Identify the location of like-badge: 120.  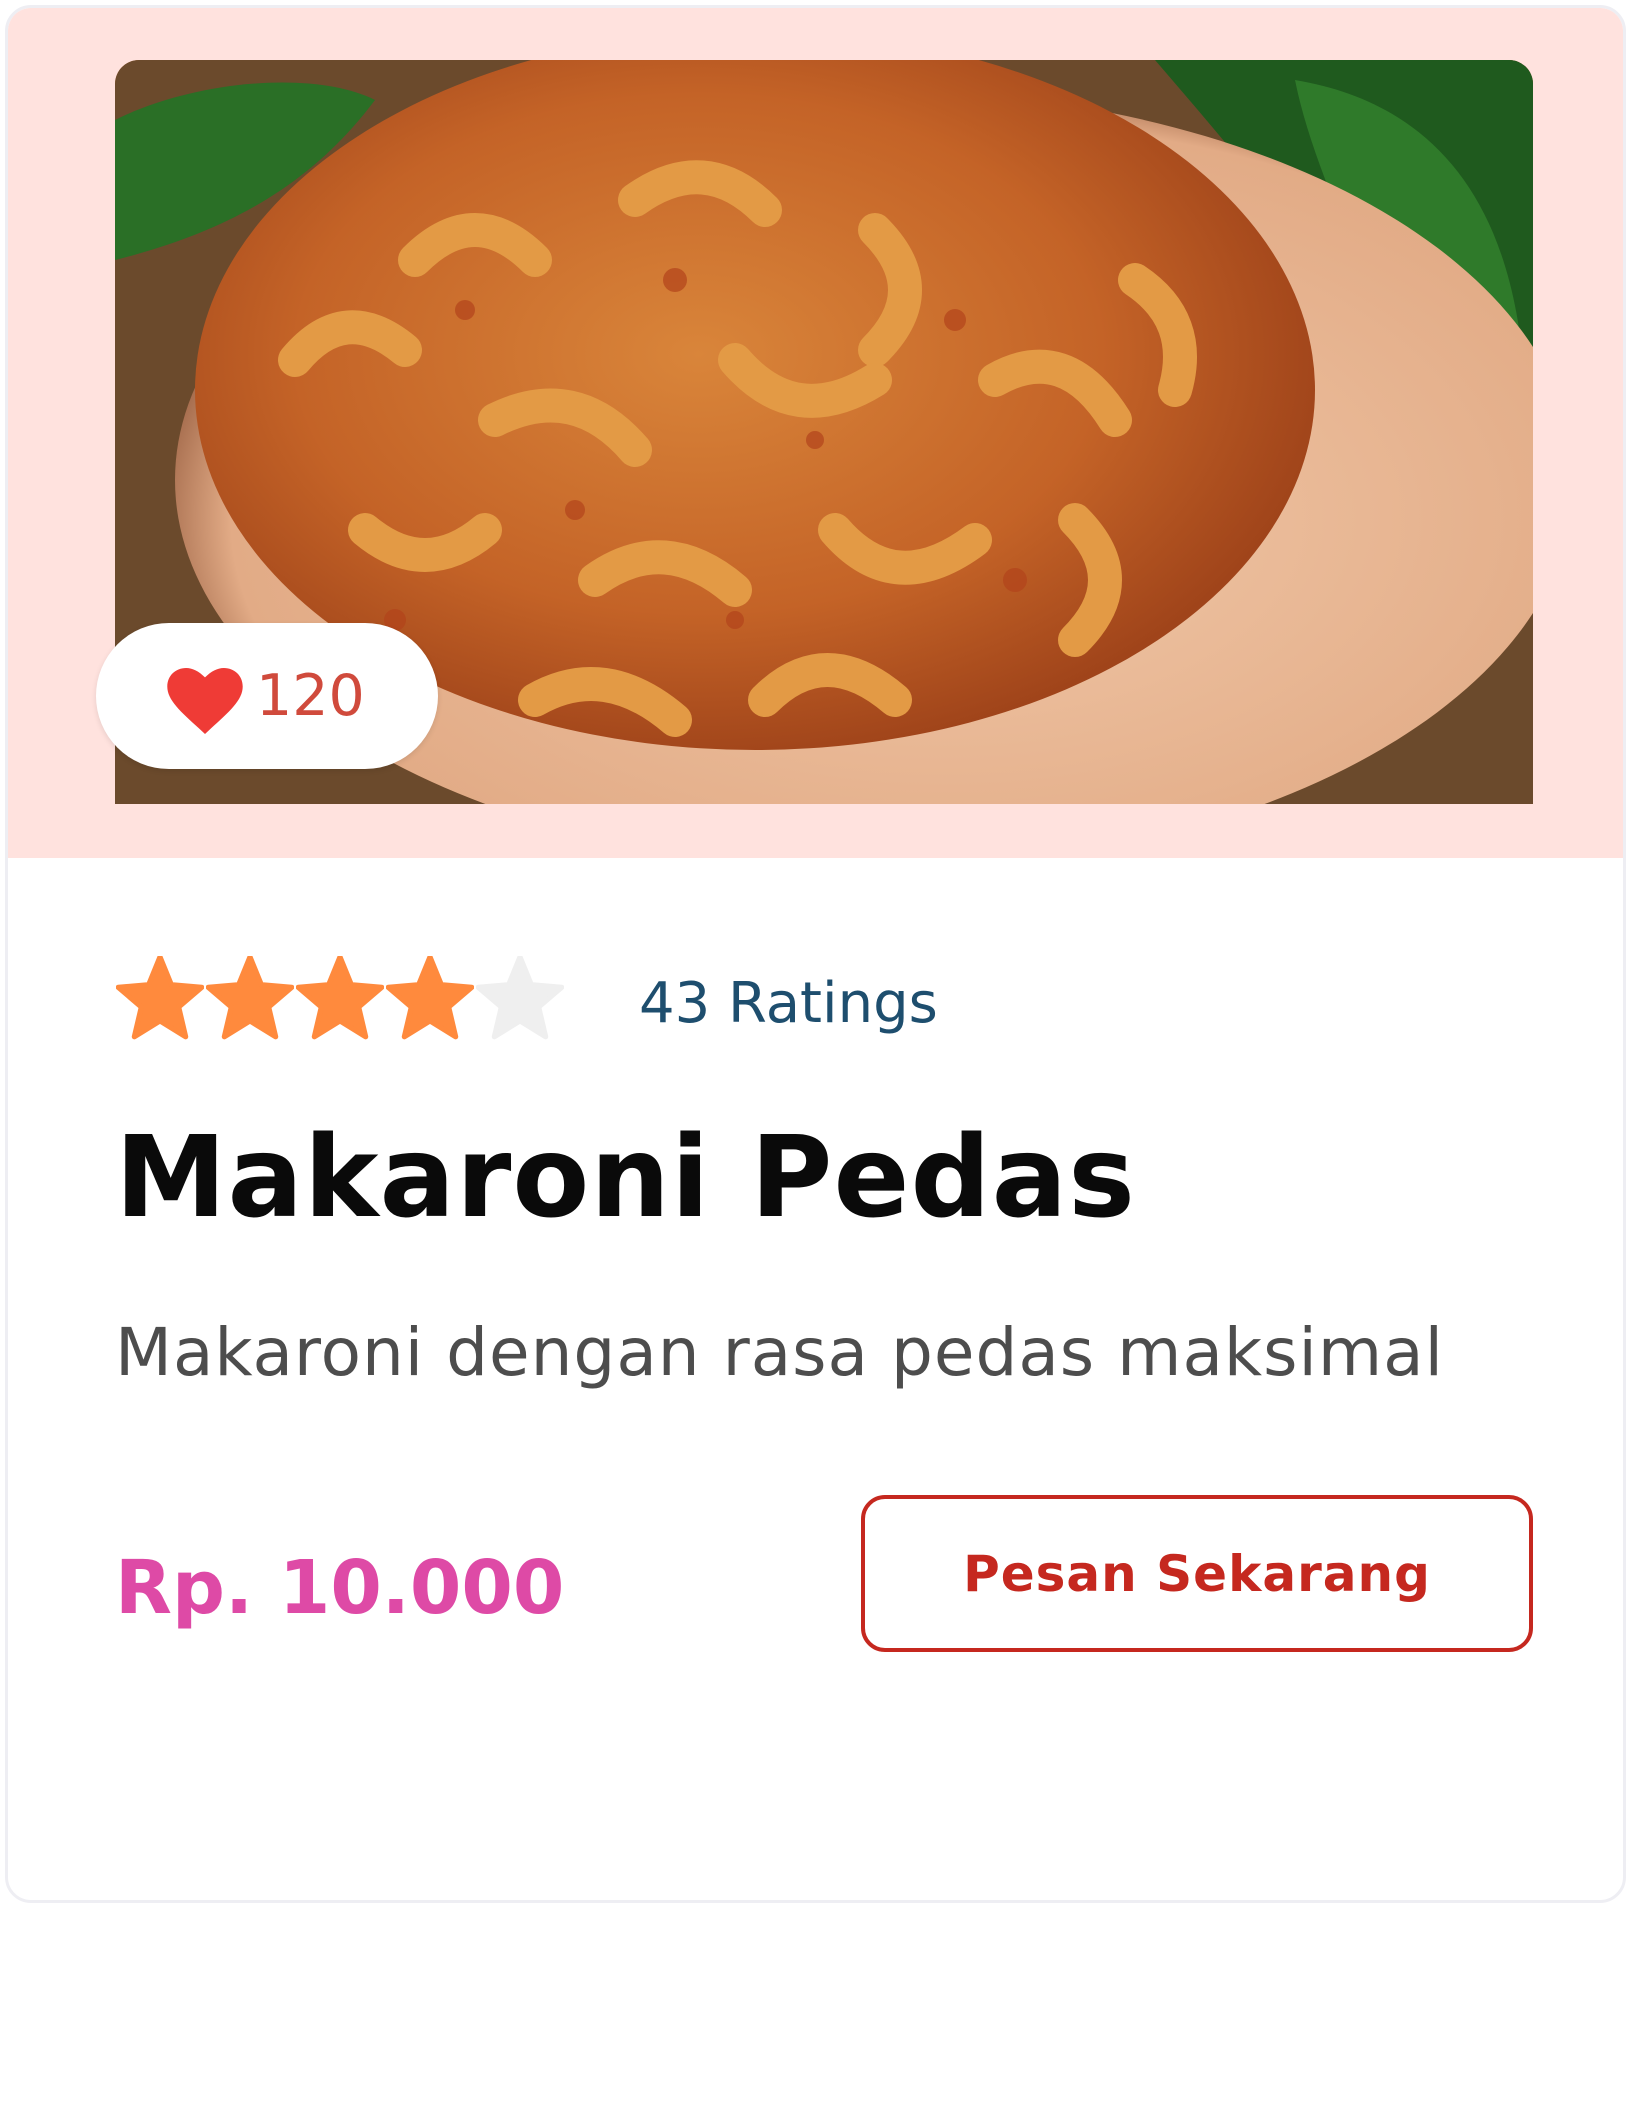
(267, 696).